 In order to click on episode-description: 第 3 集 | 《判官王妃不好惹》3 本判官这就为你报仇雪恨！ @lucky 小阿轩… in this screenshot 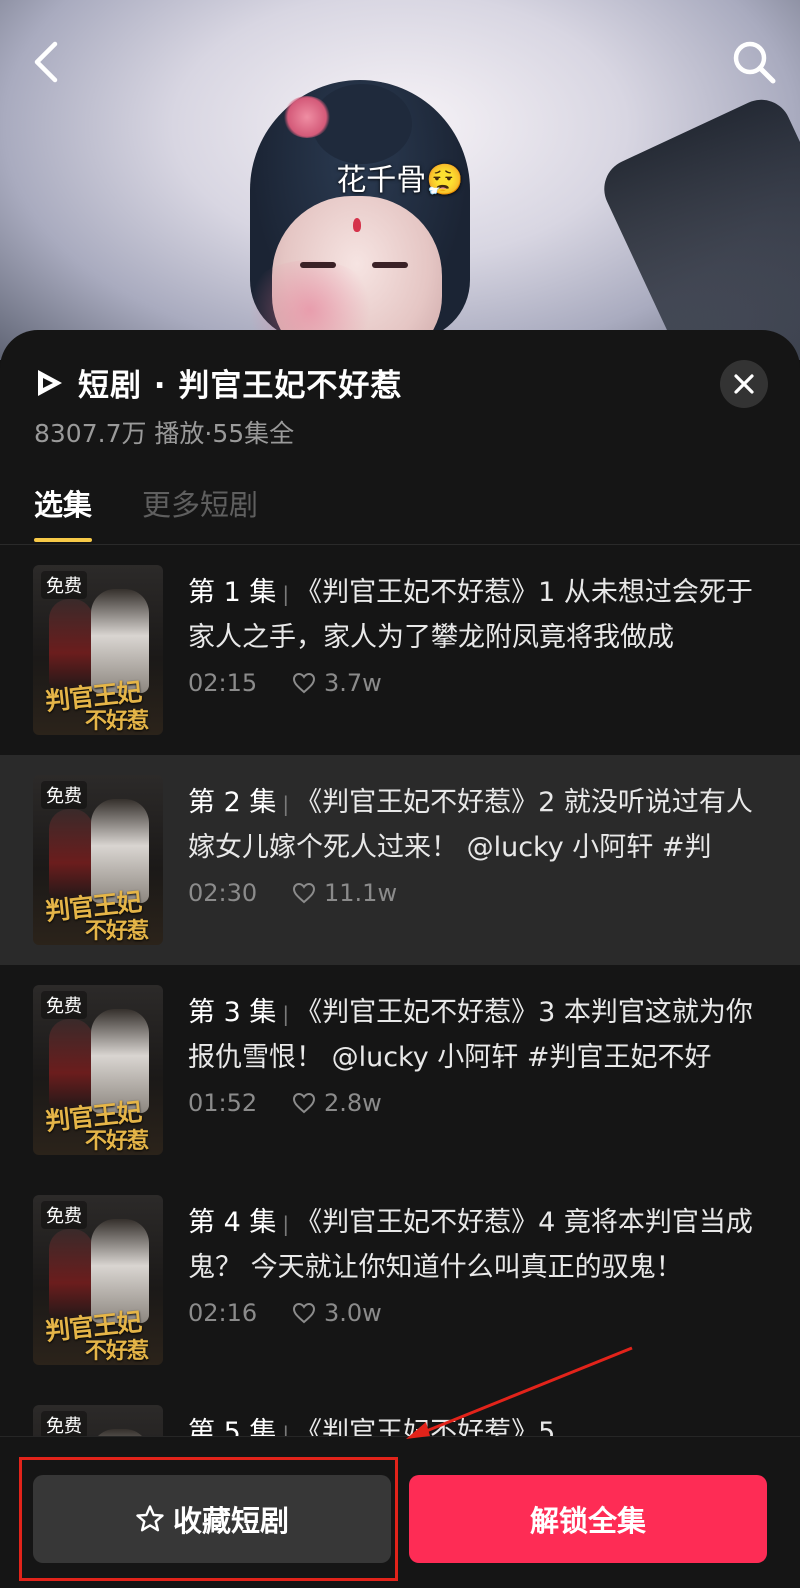, I will do `click(470, 1035)`.